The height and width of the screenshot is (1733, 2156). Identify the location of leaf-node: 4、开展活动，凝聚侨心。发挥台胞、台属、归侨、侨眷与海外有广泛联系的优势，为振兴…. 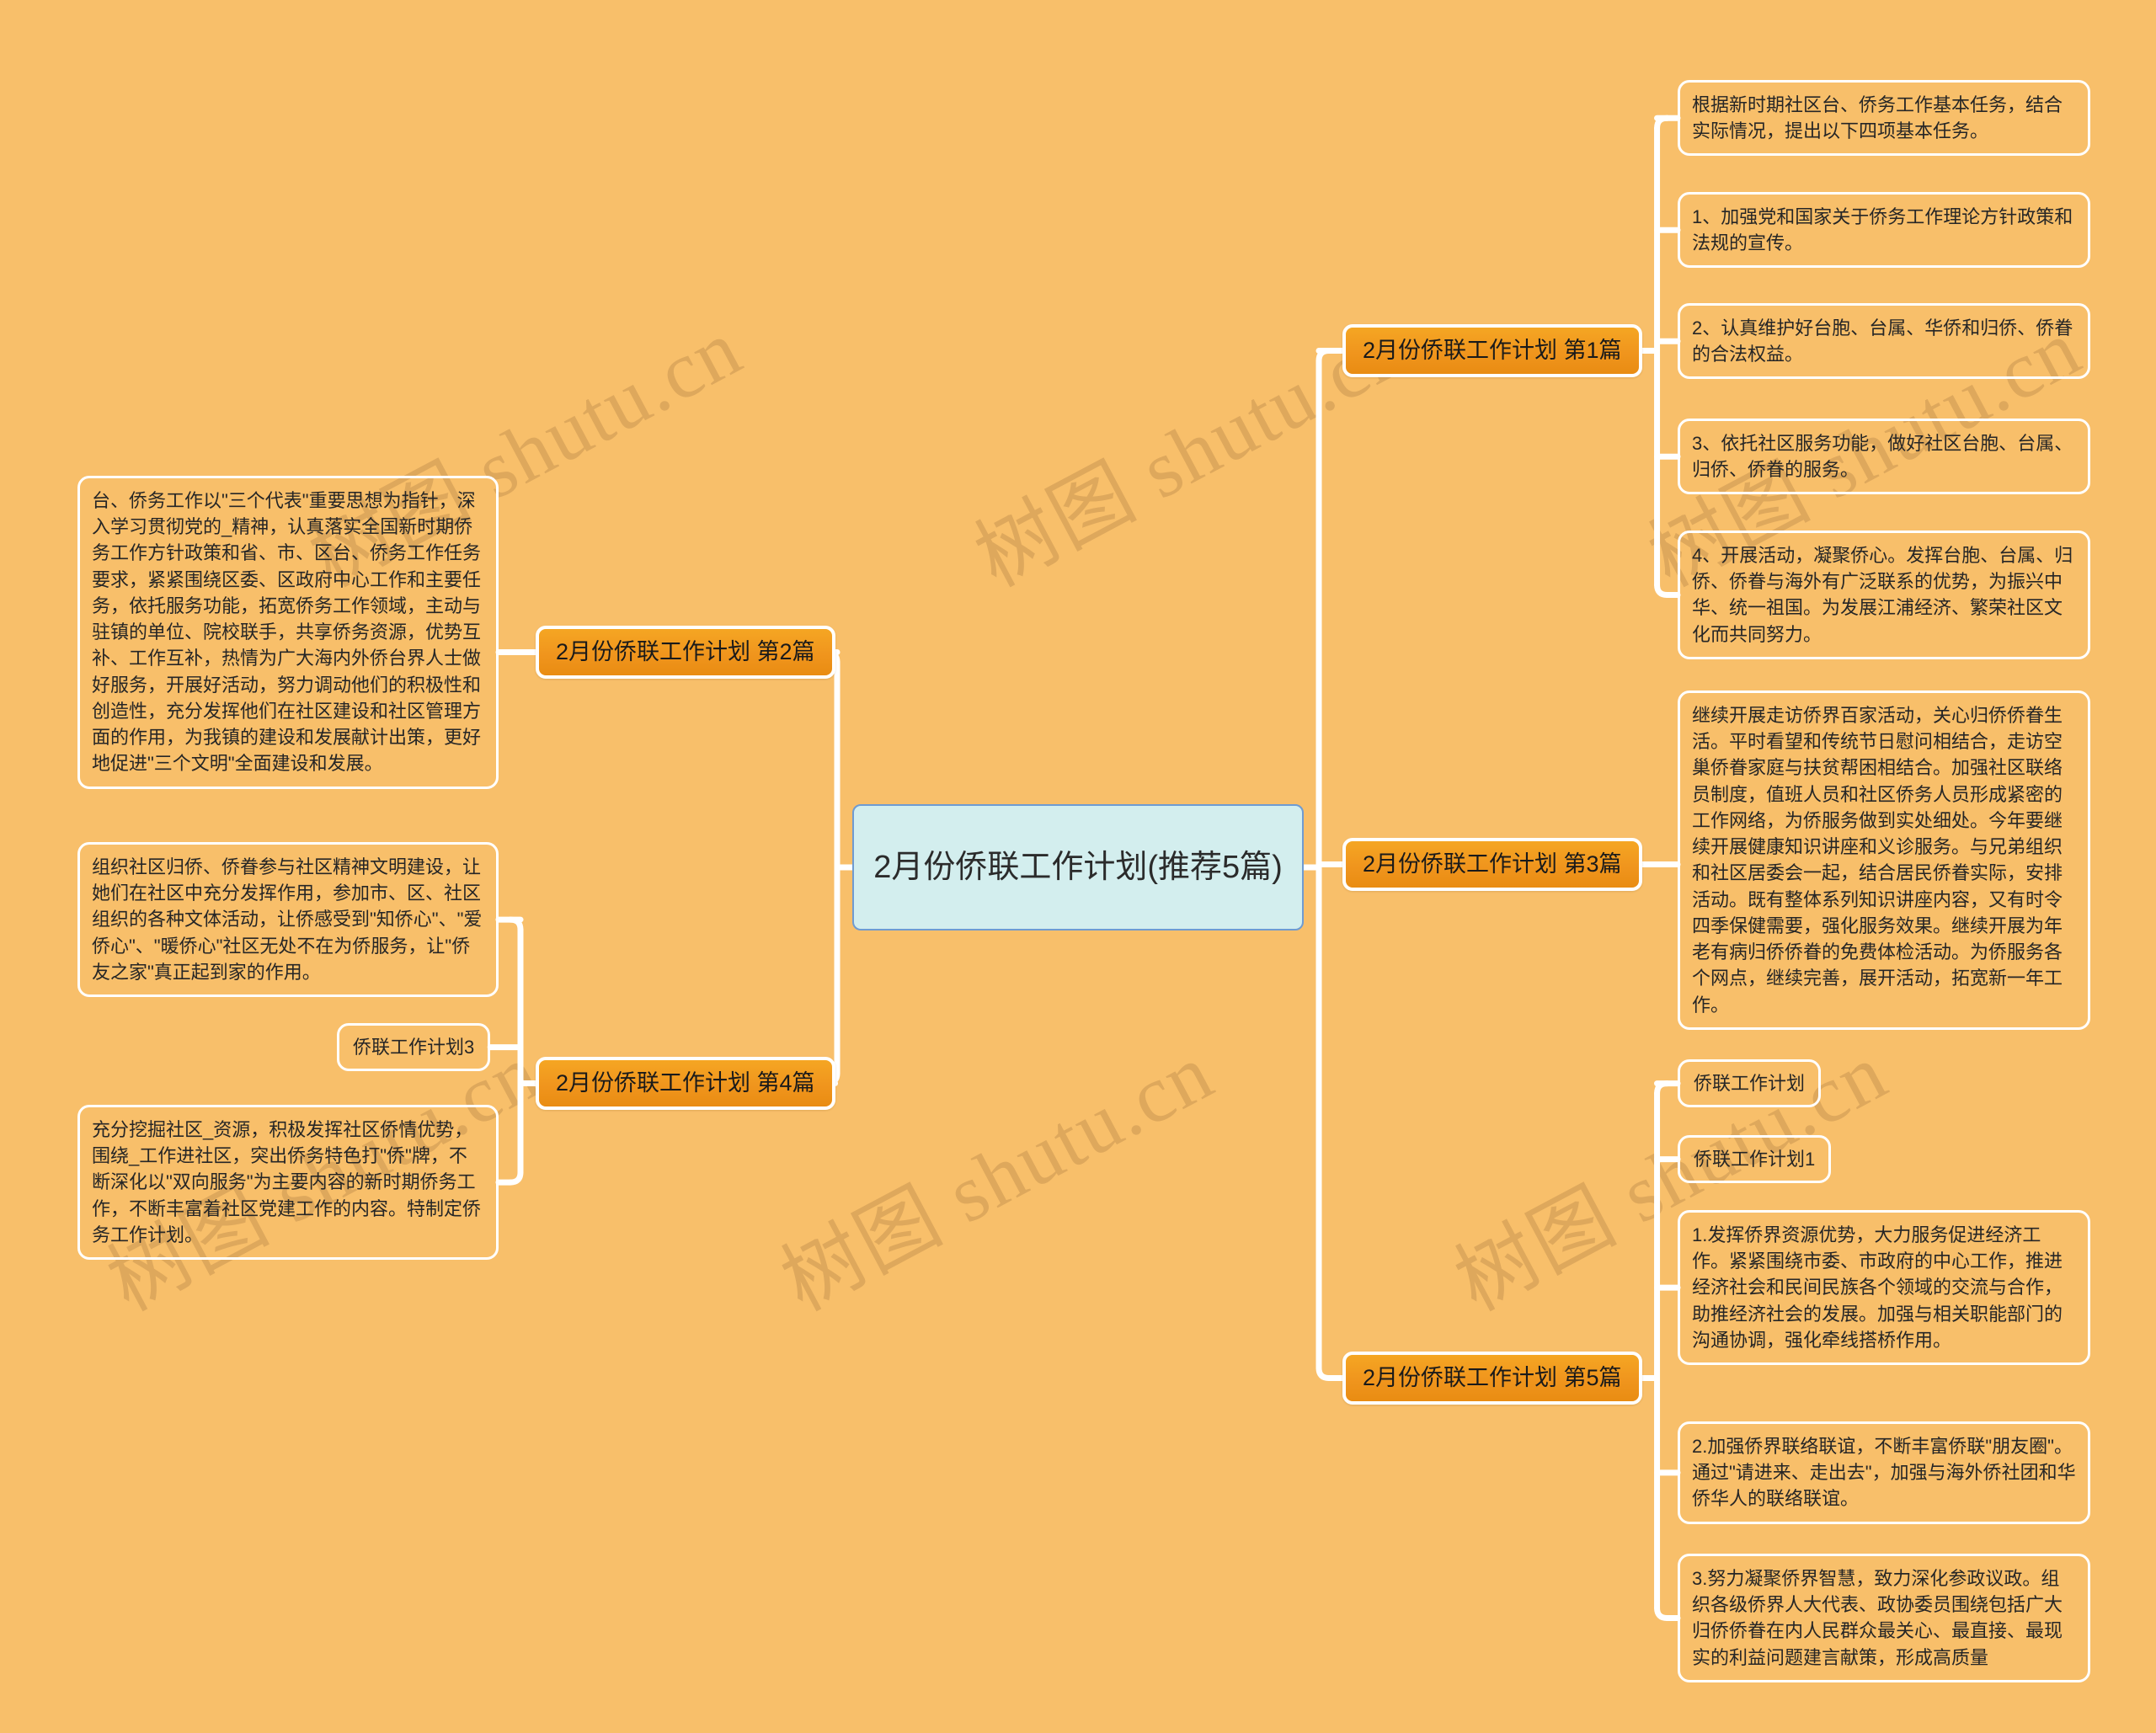
(1884, 595).